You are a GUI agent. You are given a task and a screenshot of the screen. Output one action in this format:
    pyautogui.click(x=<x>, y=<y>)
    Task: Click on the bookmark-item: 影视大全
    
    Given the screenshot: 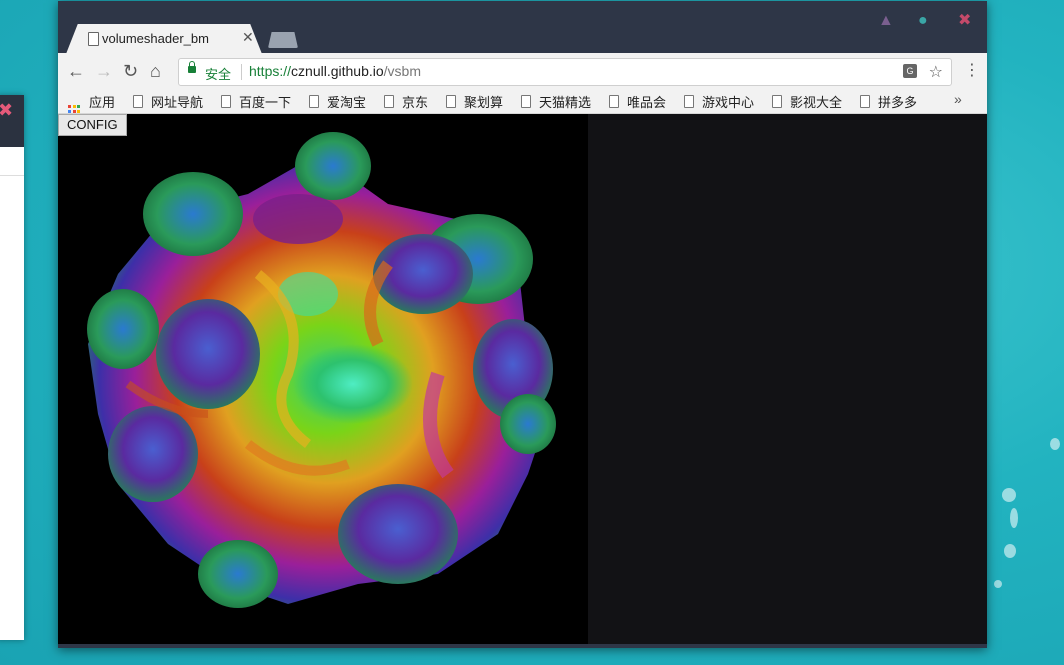 What is the action you would take?
    pyautogui.click(x=807, y=101)
    